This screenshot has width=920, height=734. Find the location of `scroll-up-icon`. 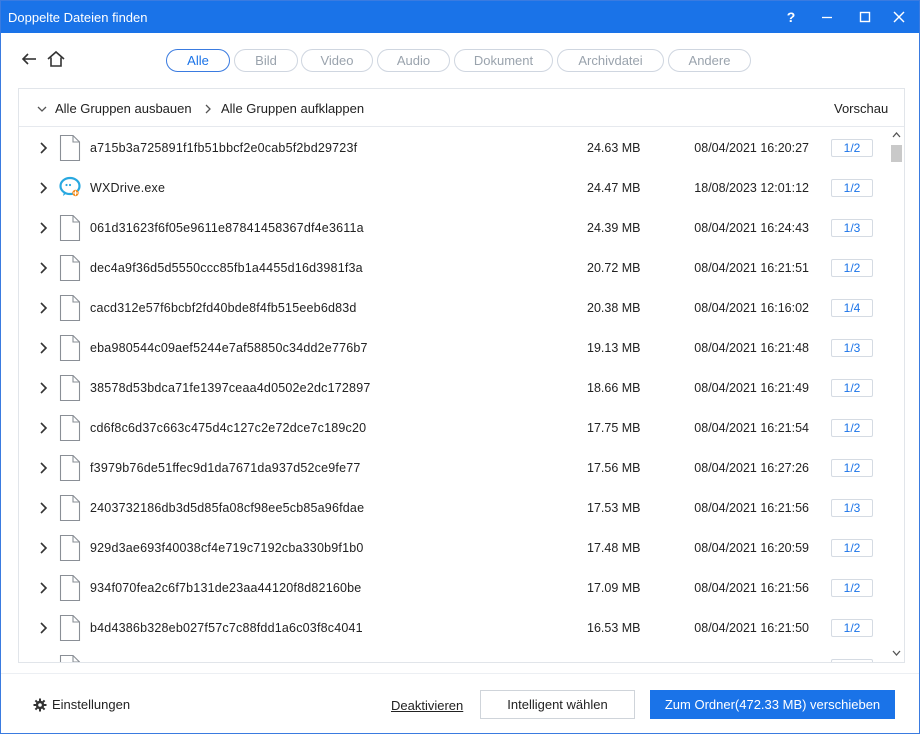

scroll-up-icon is located at coordinates (896, 135).